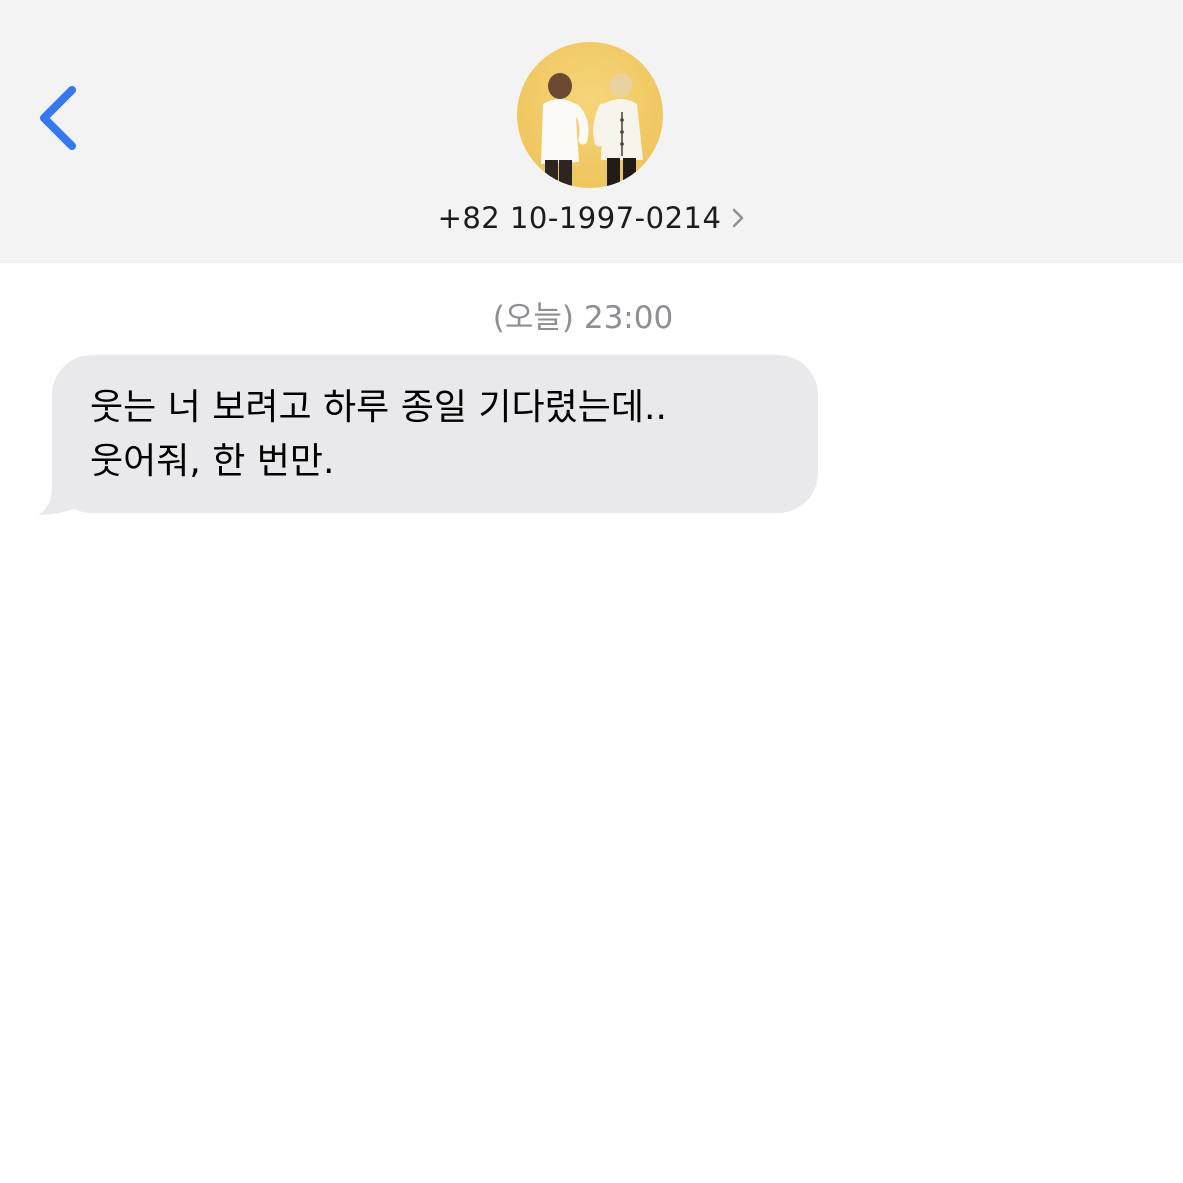 The height and width of the screenshot is (1183, 1183). I want to click on message-timestamp: (오늘) 23:00, so click(583, 318).